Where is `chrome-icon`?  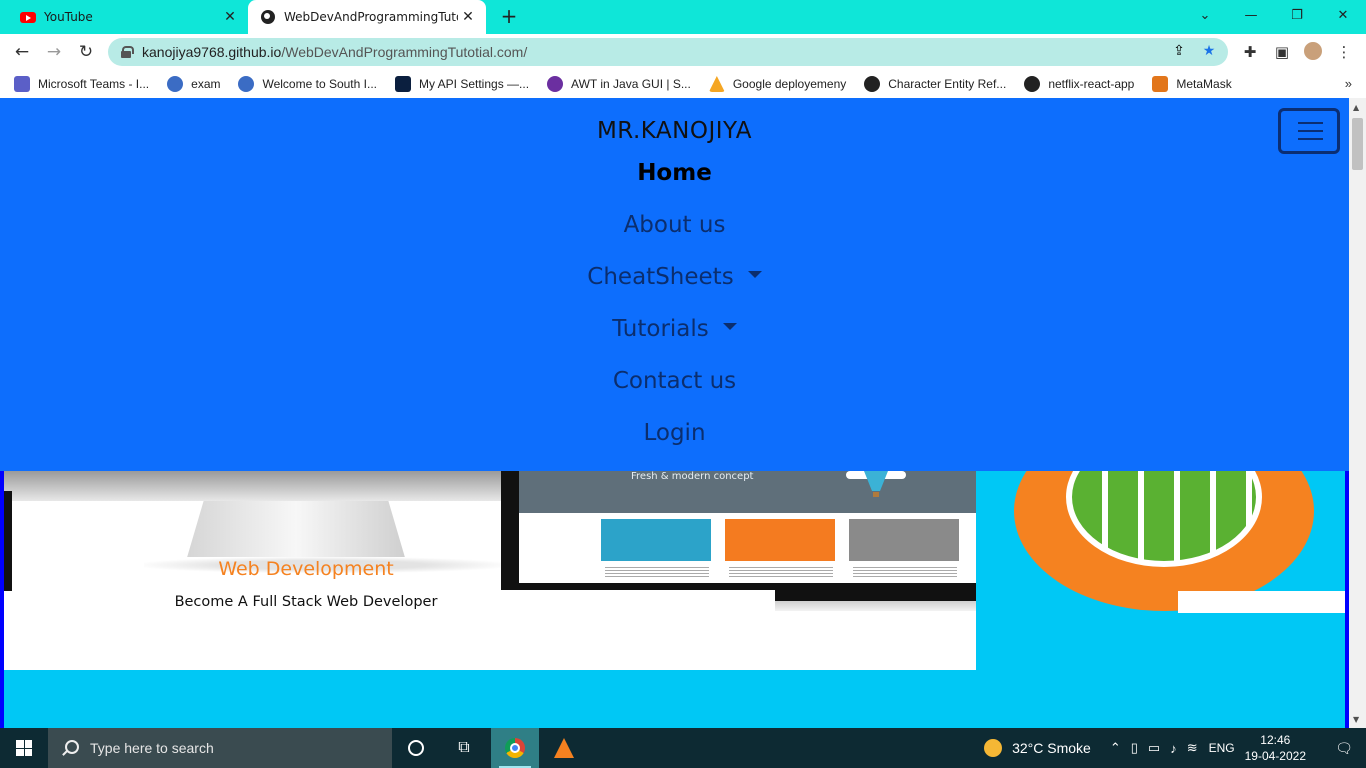 chrome-icon is located at coordinates (515, 748).